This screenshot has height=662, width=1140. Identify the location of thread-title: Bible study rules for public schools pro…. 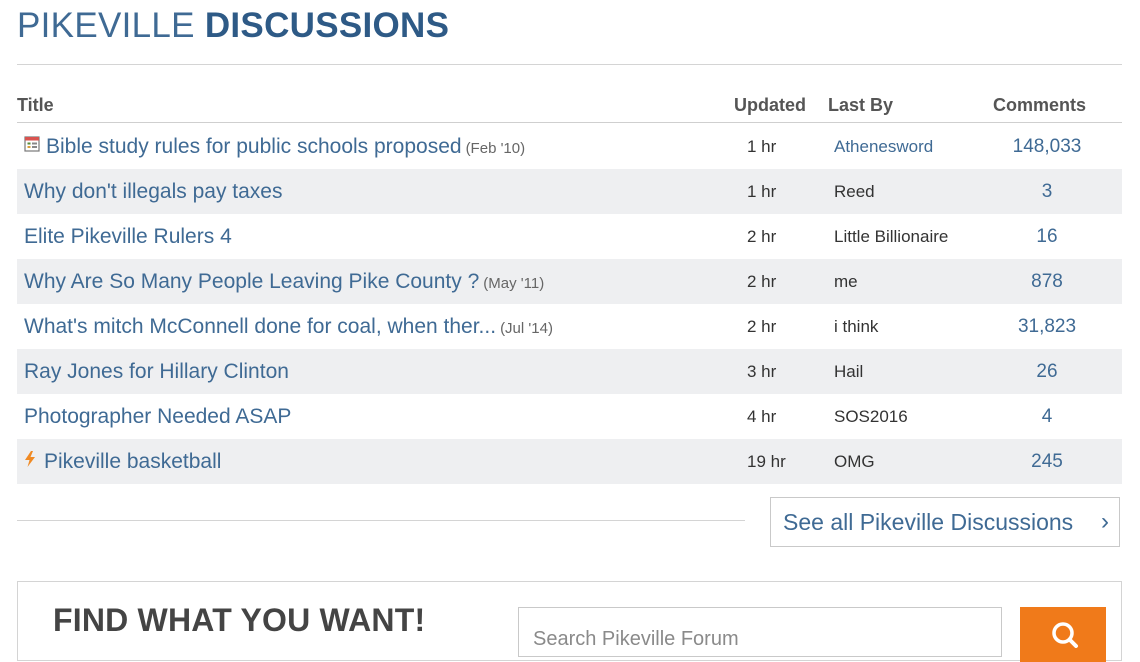
(254, 146).